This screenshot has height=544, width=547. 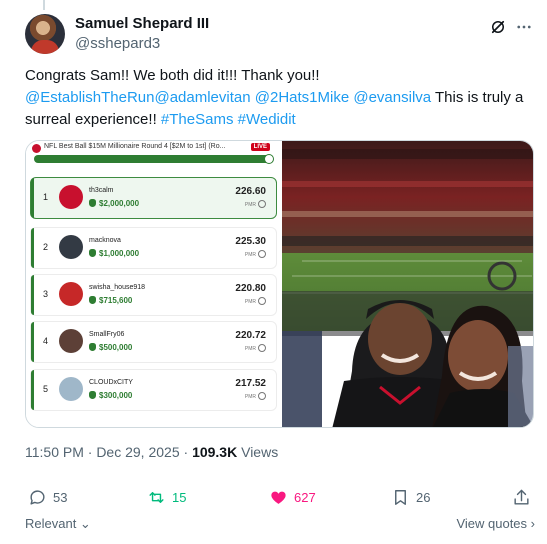 I want to click on author-name: Samuel Shepard III, so click(x=142, y=23).